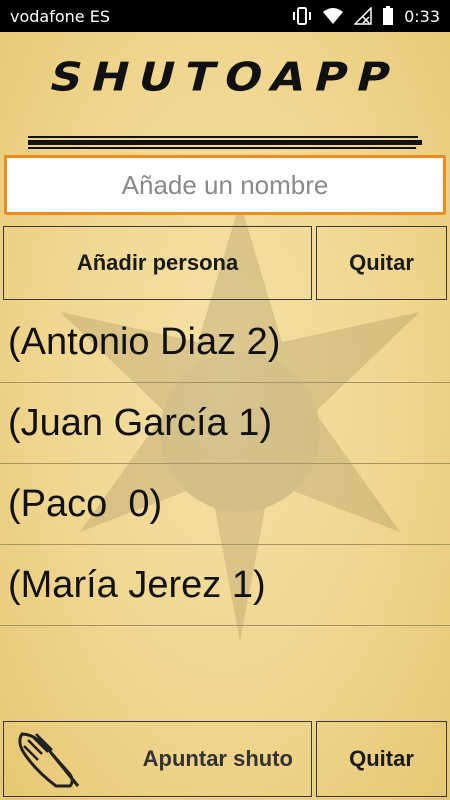  What do you see at coordinates (60, 16) in the screenshot?
I see `carrier-name: vodafone ES` at bounding box center [60, 16].